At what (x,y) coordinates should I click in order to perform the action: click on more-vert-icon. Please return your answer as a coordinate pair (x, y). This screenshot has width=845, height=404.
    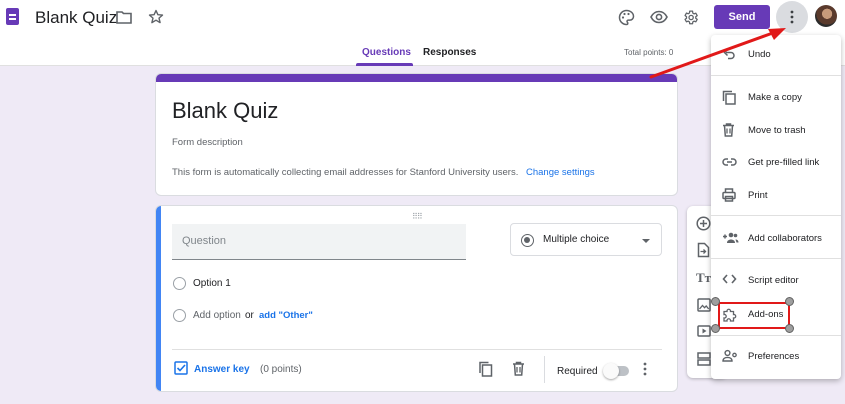
    Looking at the image, I should click on (792, 17).